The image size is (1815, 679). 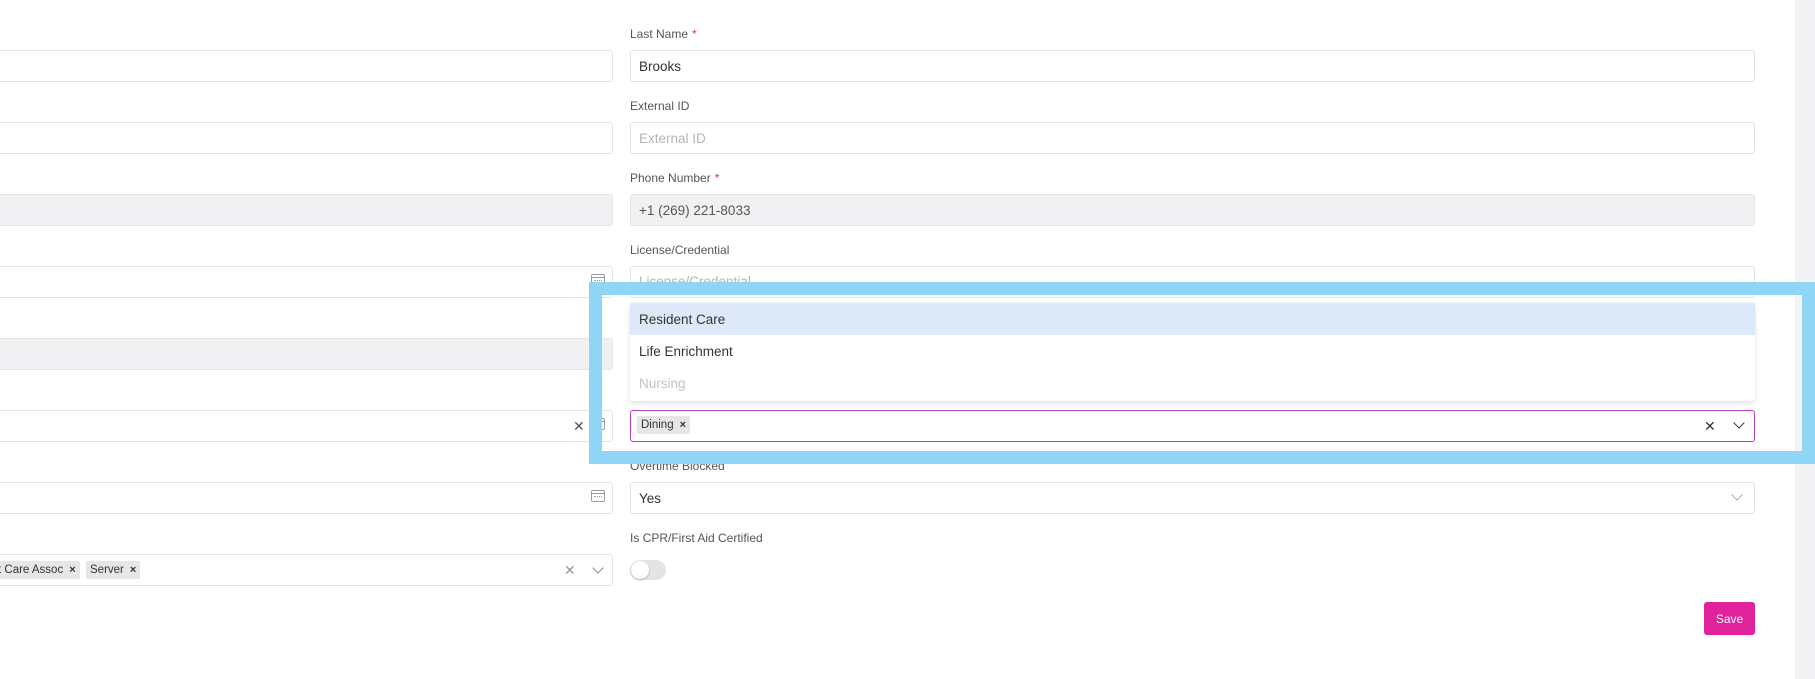 What do you see at coordinates (695, 210) in the screenshot?
I see `phone-number-value: +1 (269) 221-8033` at bounding box center [695, 210].